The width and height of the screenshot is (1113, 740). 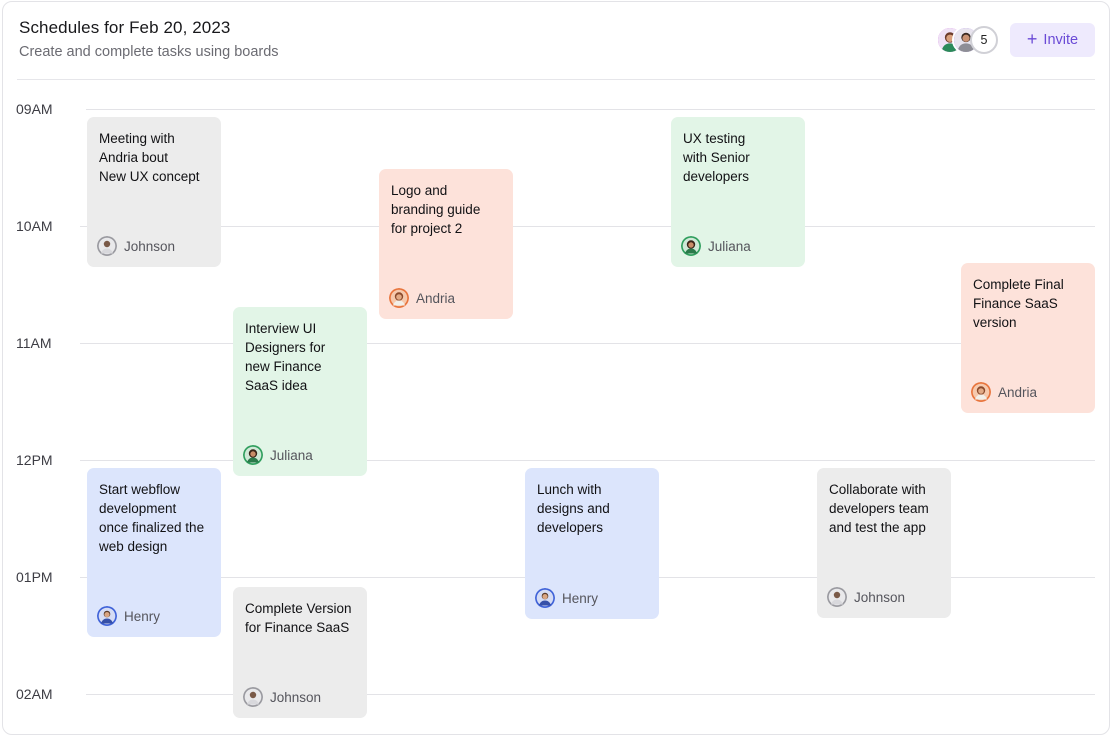 What do you see at coordinates (298, 618) in the screenshot?
I see `task-title: Complete Version for Finance SaaS` at bounding box center [298, 618].